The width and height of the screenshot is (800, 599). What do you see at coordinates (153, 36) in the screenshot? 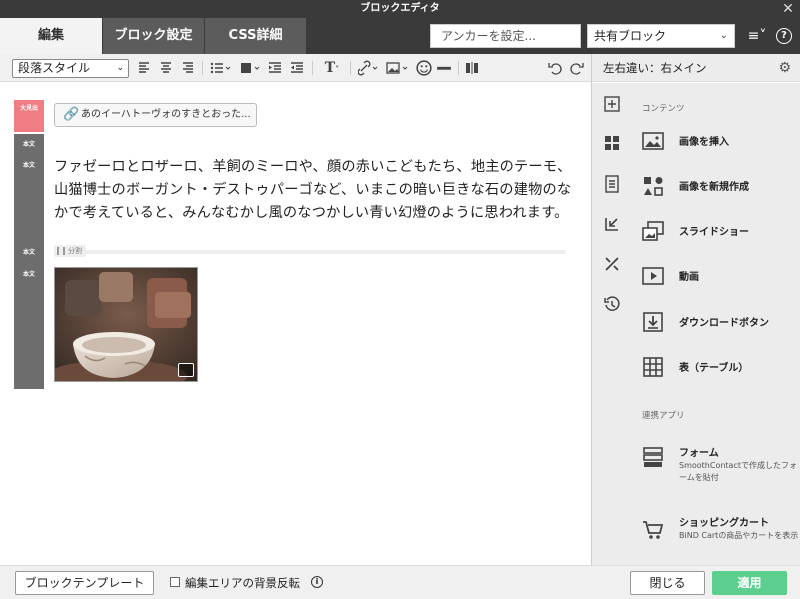
I see `tab-block-settings: ブロック設定` at bounding box center [153, 36].